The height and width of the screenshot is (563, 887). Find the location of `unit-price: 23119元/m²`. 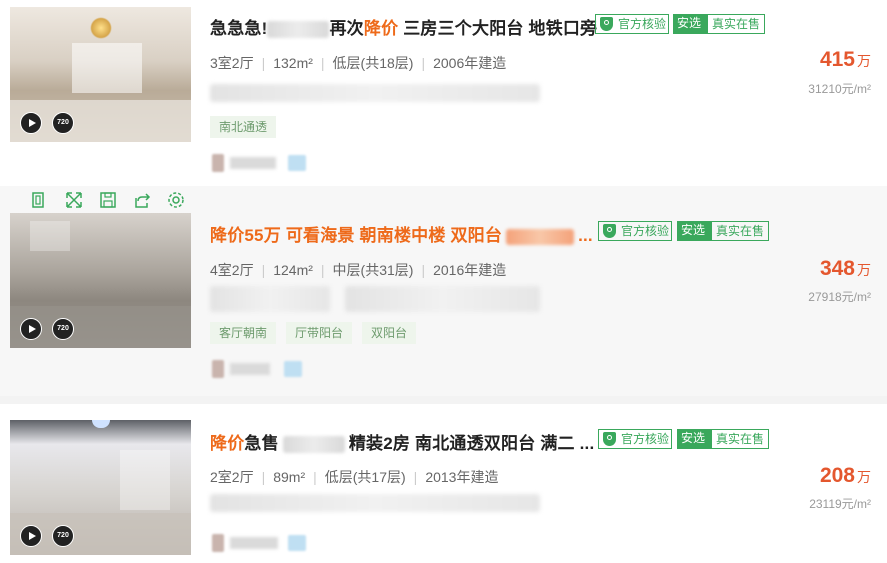

unit-price: 23119元/m² is located at coordinates (840, 504).